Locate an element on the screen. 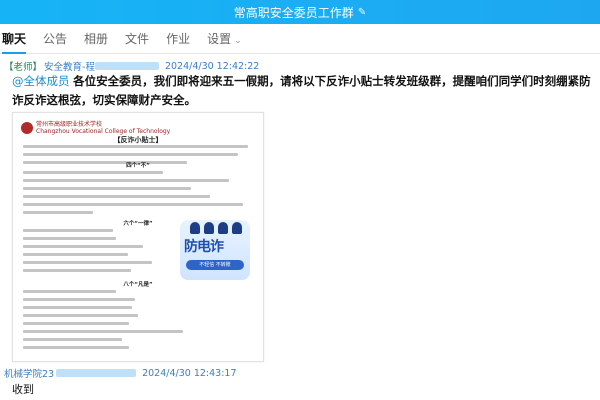  message-text: 收到 is located at coordinates (23, 389).